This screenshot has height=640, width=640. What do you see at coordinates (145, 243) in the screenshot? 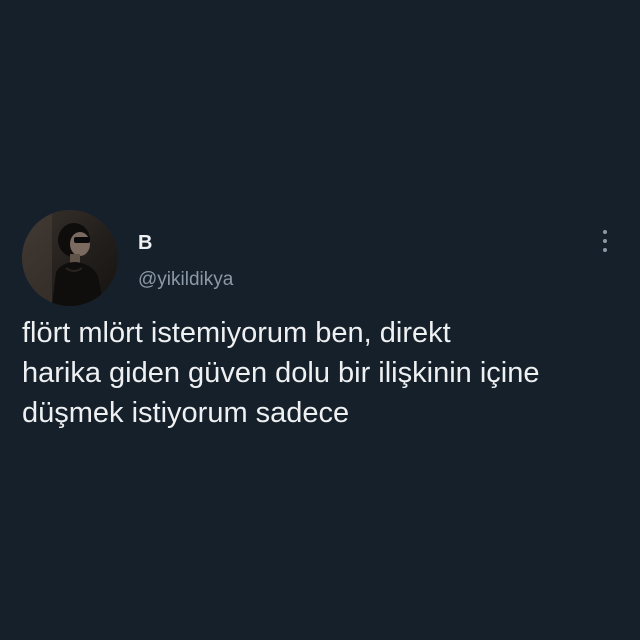
I see `author-display-name: B` at bounding box center [145, 243].